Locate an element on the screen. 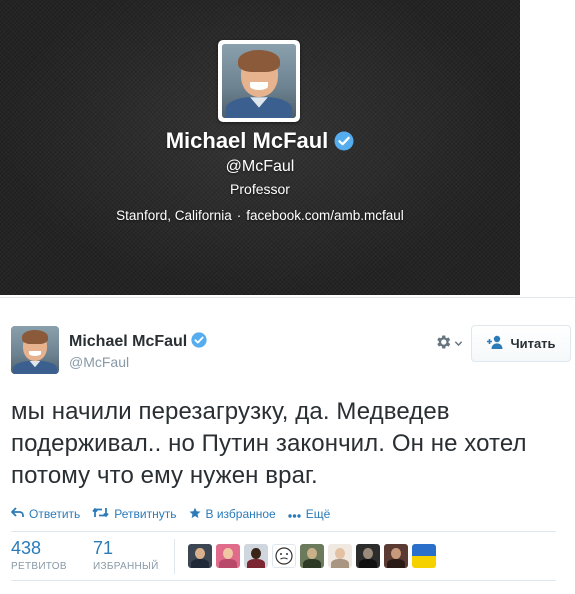  avatar-photo is located at coordinates (259, 81).